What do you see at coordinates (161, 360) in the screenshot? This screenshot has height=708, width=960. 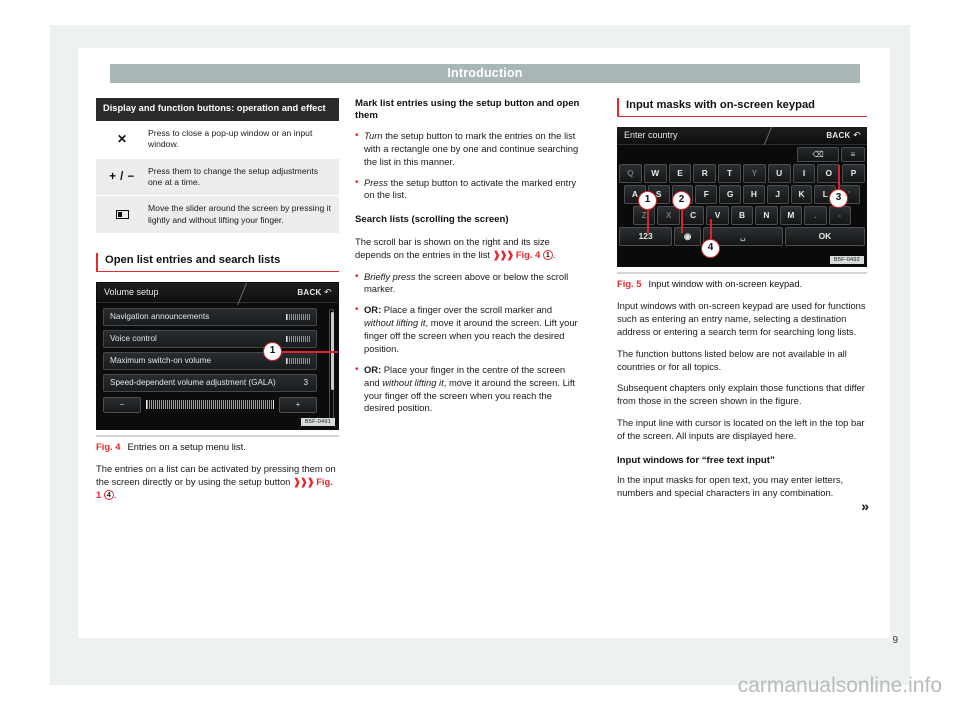 I see `list-item-label: Maximum switch-on volume` at bounding box center [161, 360].